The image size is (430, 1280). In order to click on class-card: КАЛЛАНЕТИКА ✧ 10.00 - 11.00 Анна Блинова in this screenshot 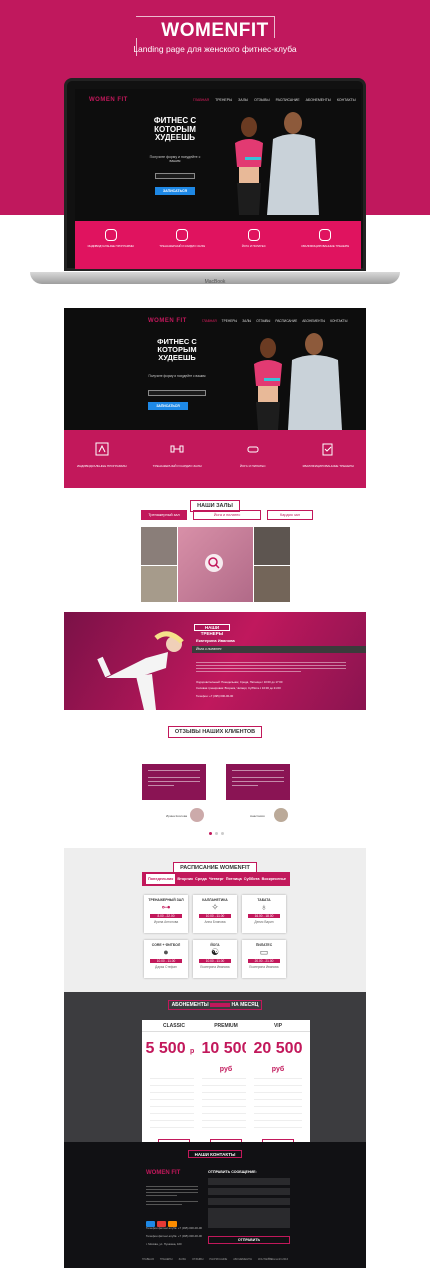, I will do `click(215, 914)`.